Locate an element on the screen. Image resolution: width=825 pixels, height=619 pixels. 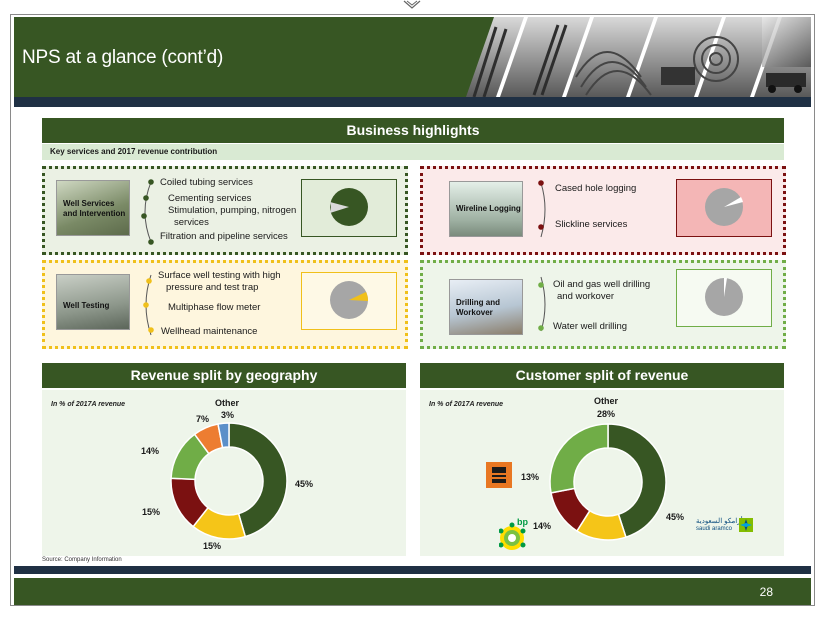
wireline-logging-label: Wireline Logging is located at coordinates (488, 208).